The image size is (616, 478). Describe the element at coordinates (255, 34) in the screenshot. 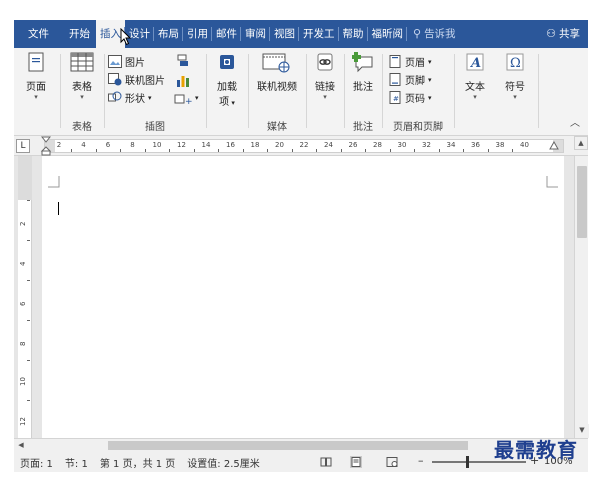

I see `tab-review: 审阅` at that location.